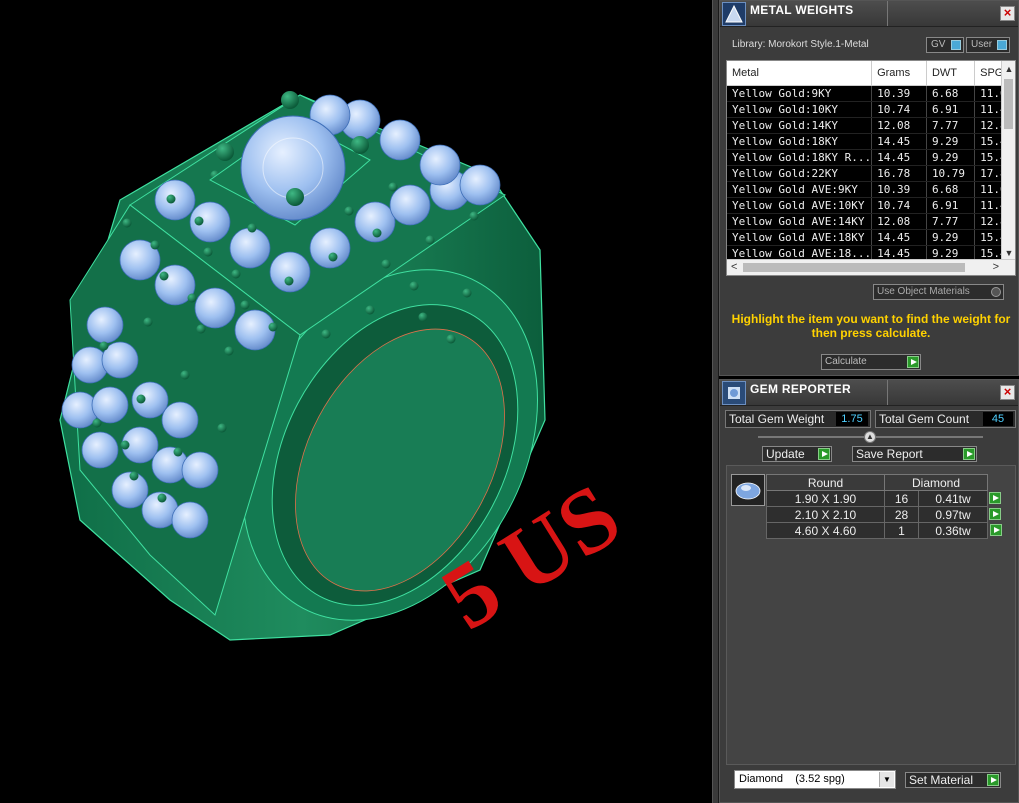 The height and width of the screenshot is (803, 1019). What do you see at coordinates (951, 73) in the screenshot?
I see `col-header-dwt: DWT` at bounding box center [951, 73].